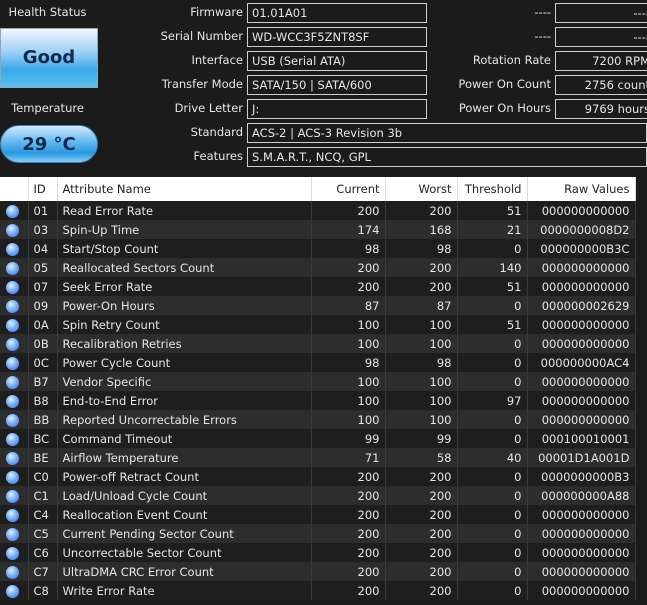  I want to click on cell-1: Power-off Retract Count, so click(184, 476).